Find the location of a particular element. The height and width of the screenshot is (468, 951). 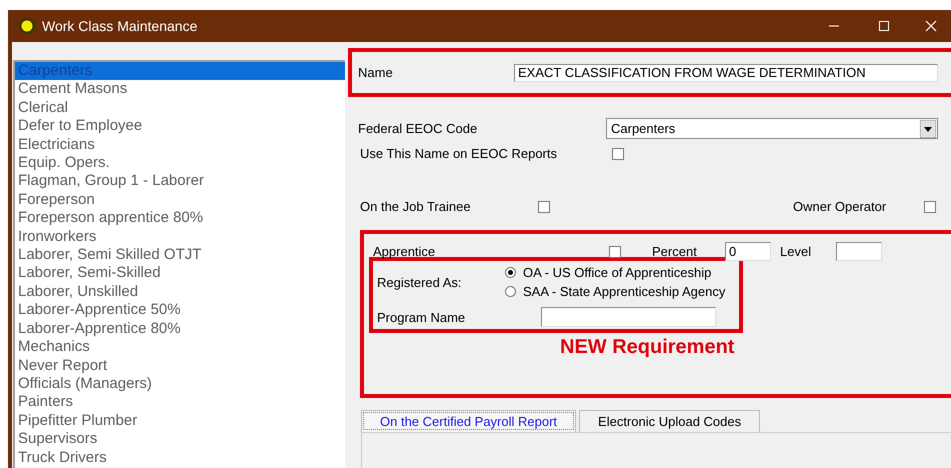

list-item: Laborer, Semi Skilled OTJT is located at coordinates (180, 255).